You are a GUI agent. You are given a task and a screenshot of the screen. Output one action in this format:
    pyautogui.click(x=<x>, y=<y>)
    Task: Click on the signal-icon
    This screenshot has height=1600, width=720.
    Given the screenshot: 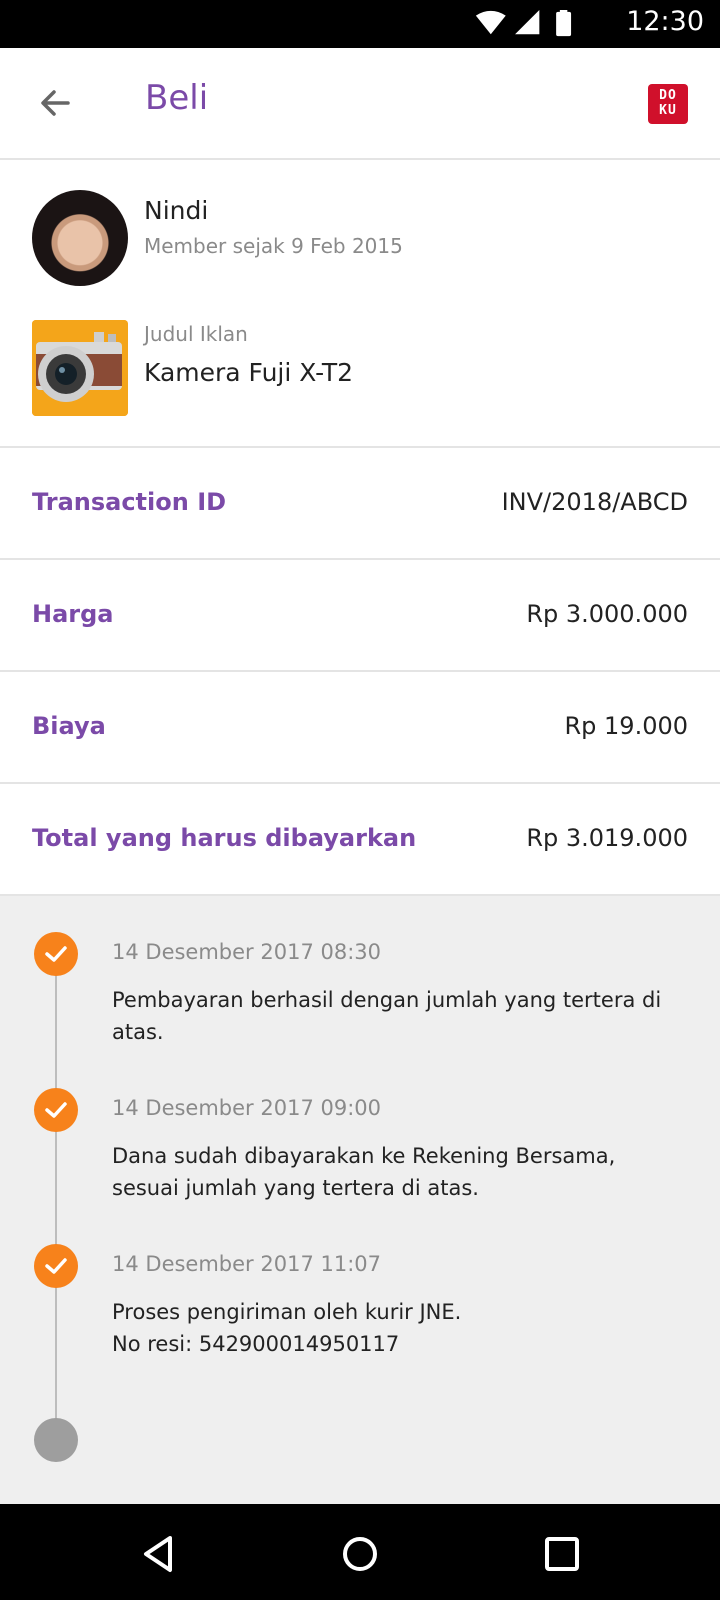 What is the action you would take?
    pyautogui.click(x=527, y=22)
    